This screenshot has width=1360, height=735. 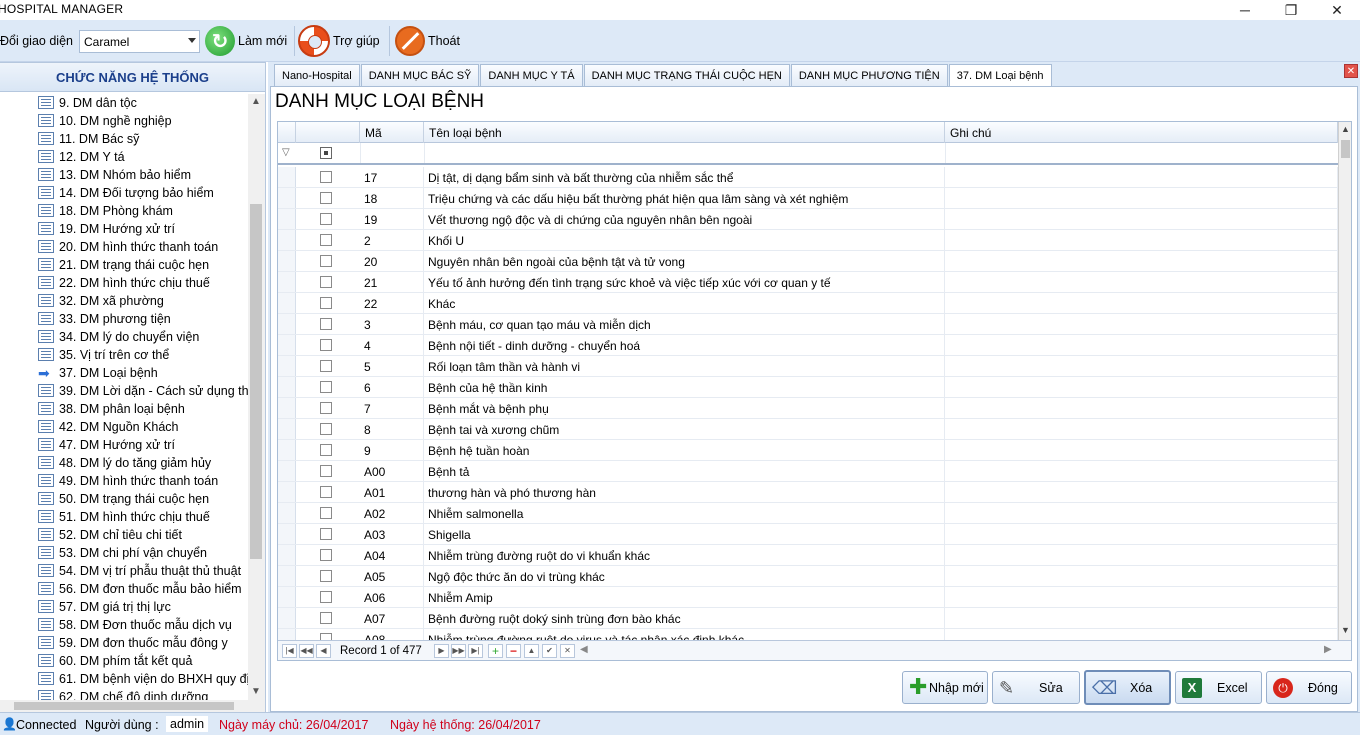 I want to click on sidebar-item: ➡ 37. DM Loại bệnh, so click(x=124, y=373).